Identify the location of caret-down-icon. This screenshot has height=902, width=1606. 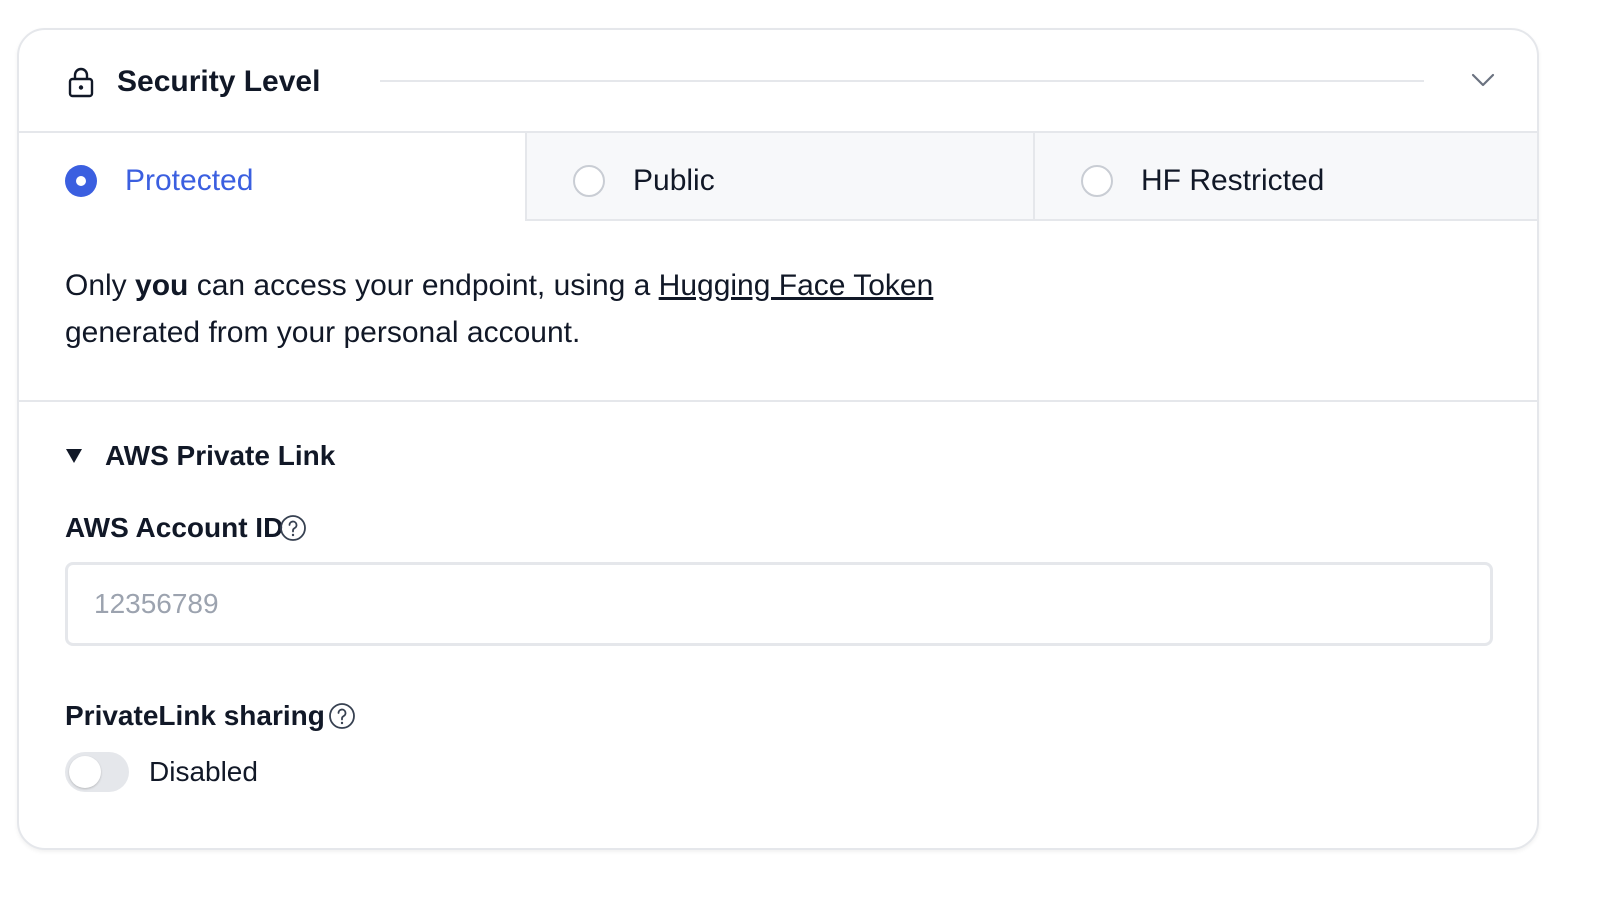
(74, 456).